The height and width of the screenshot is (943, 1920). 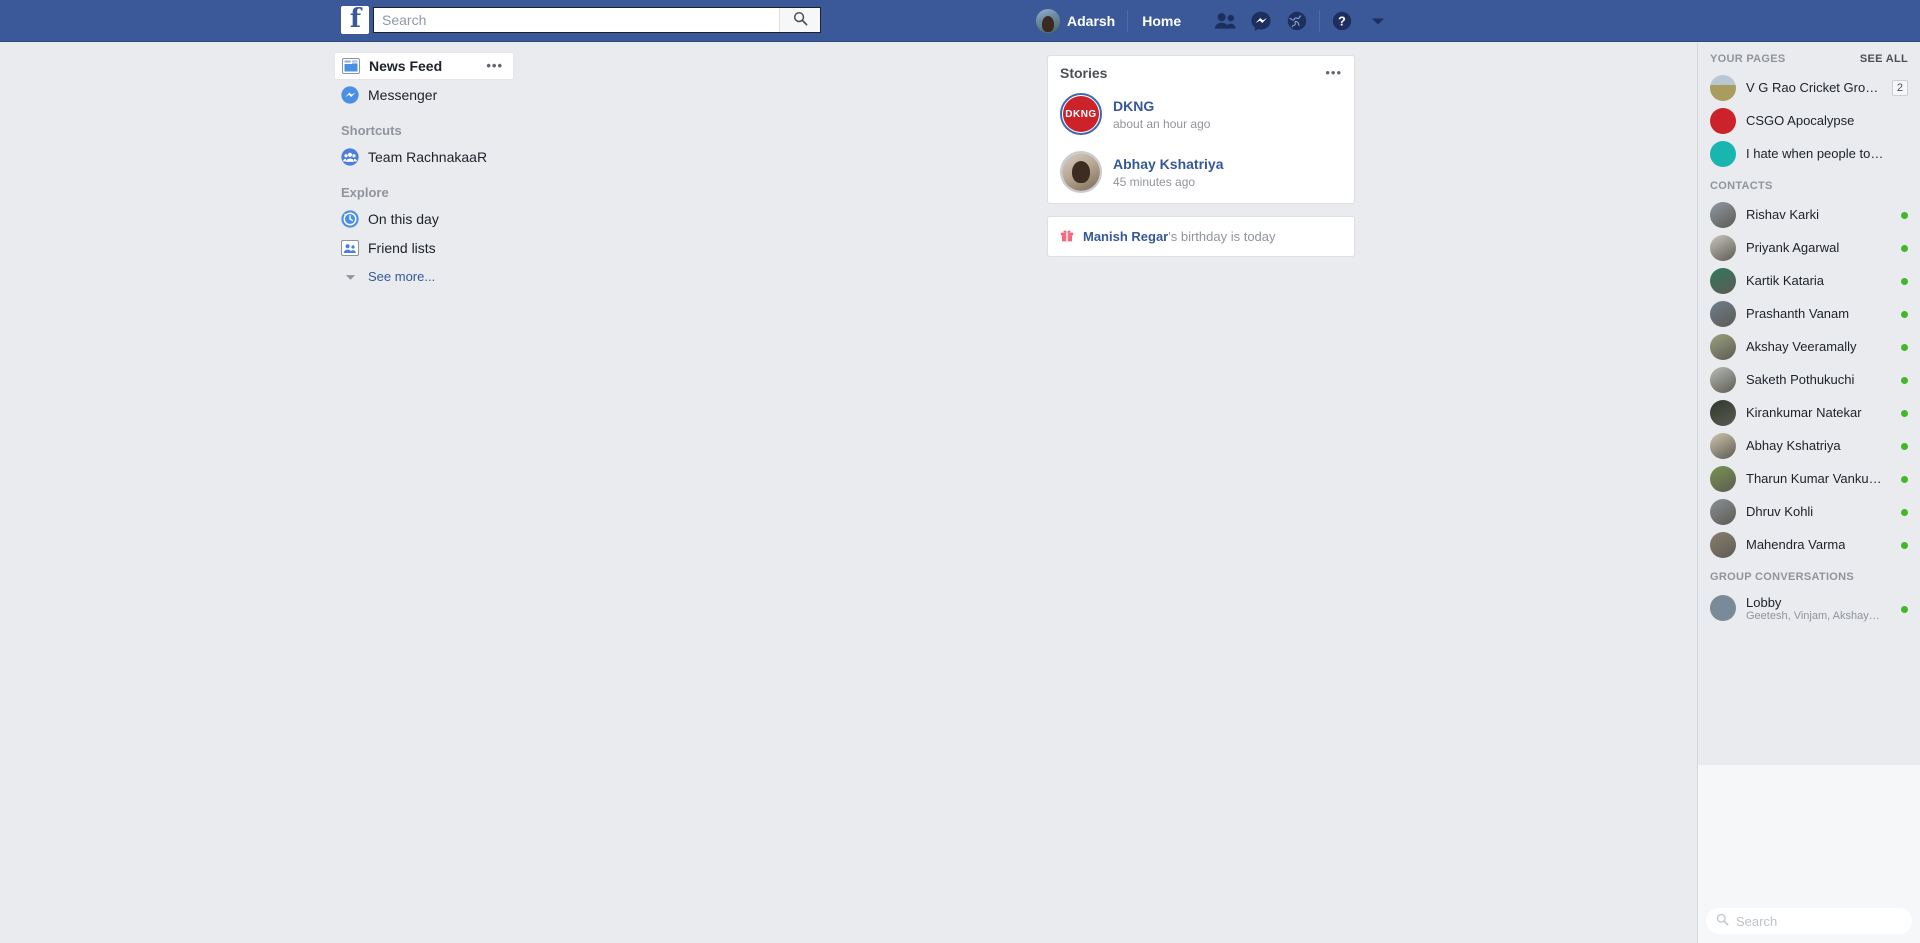 What do you see at coordinates (1809, 511) in the screenshot?
I see `list-item: Dhruv Kohli` at bounding box center [1809, 511].